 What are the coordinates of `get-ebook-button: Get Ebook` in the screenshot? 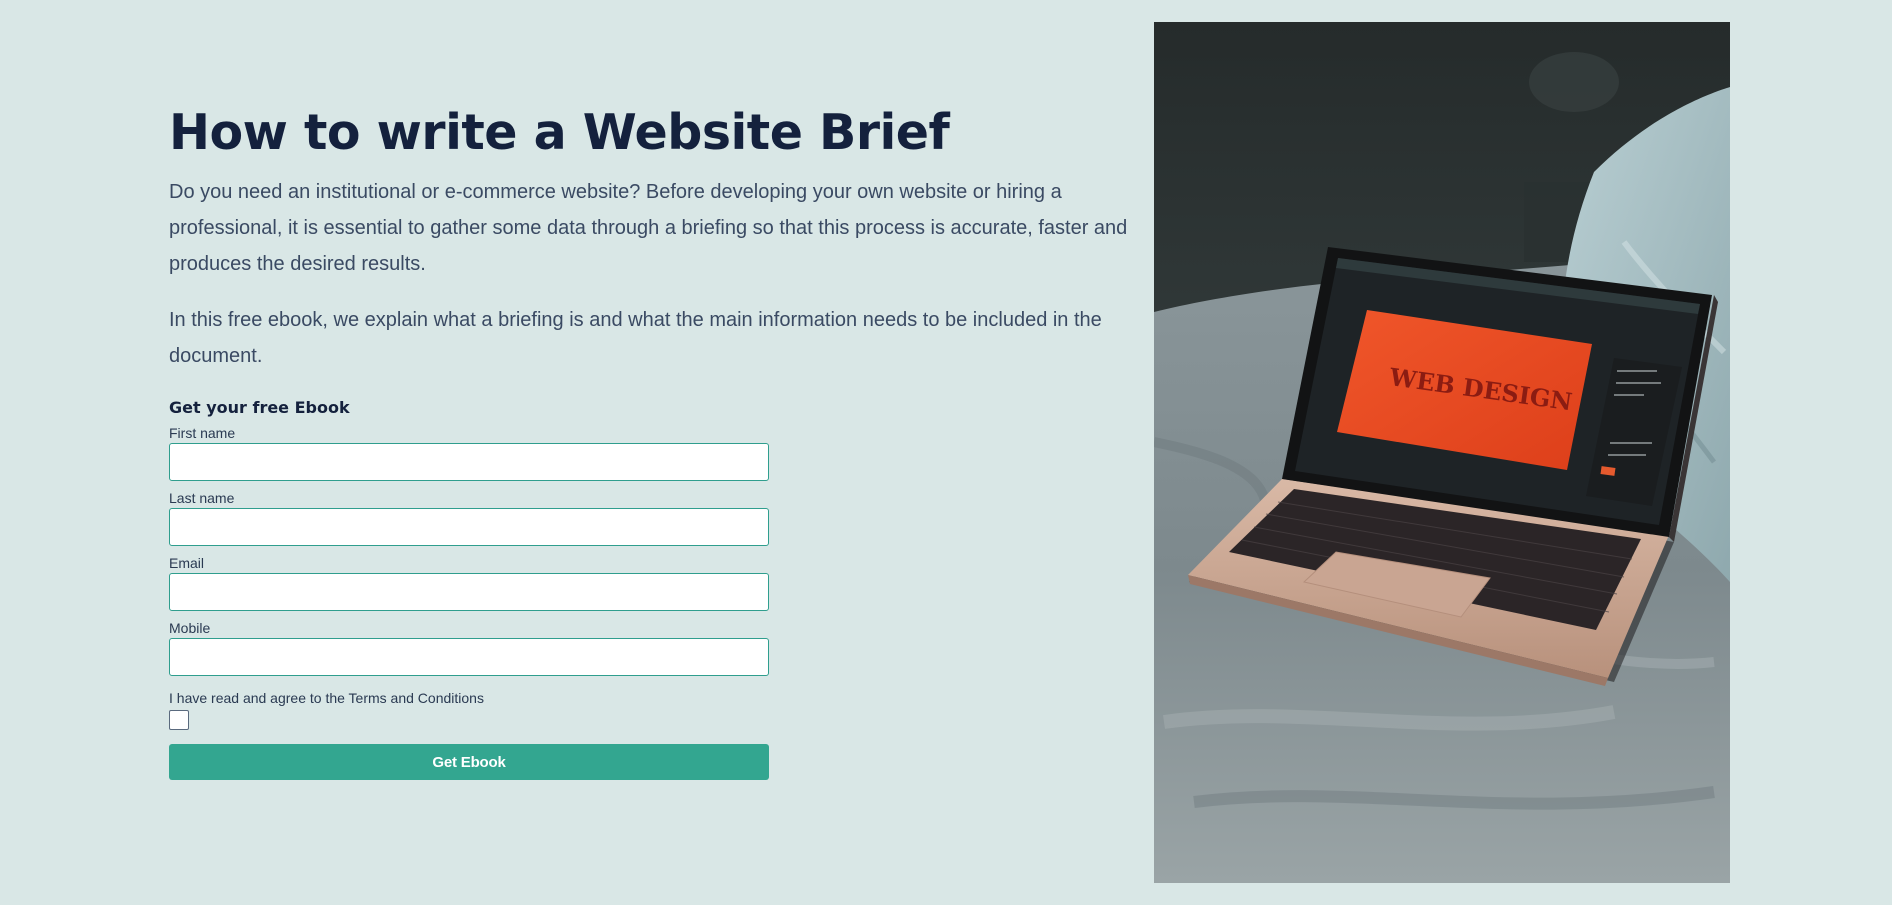 It's located at (469, 762).